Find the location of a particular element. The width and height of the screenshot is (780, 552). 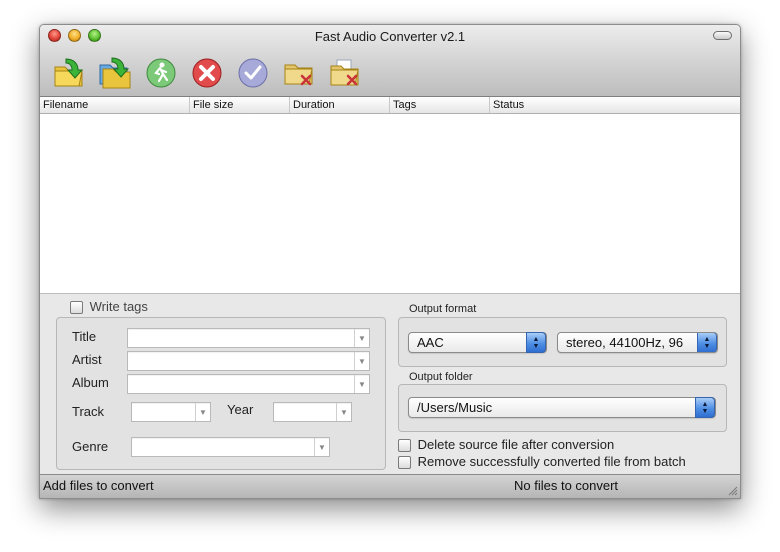

column-header-tags: Tags is located at coordinates (440, 105).